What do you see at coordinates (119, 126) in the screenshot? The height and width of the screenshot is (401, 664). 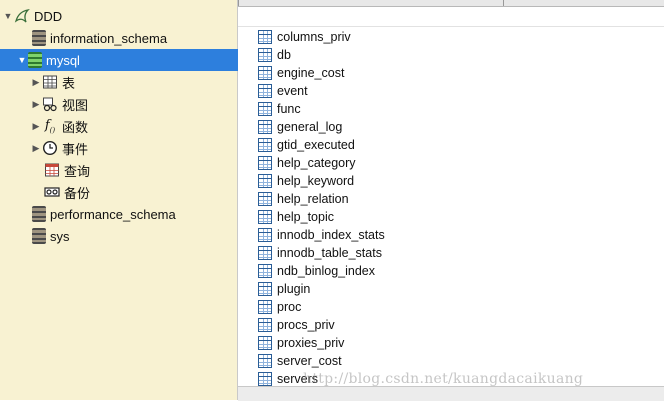 I see `tree-node-functions: ▶ f() 函数` at bounding box center [119, 126].